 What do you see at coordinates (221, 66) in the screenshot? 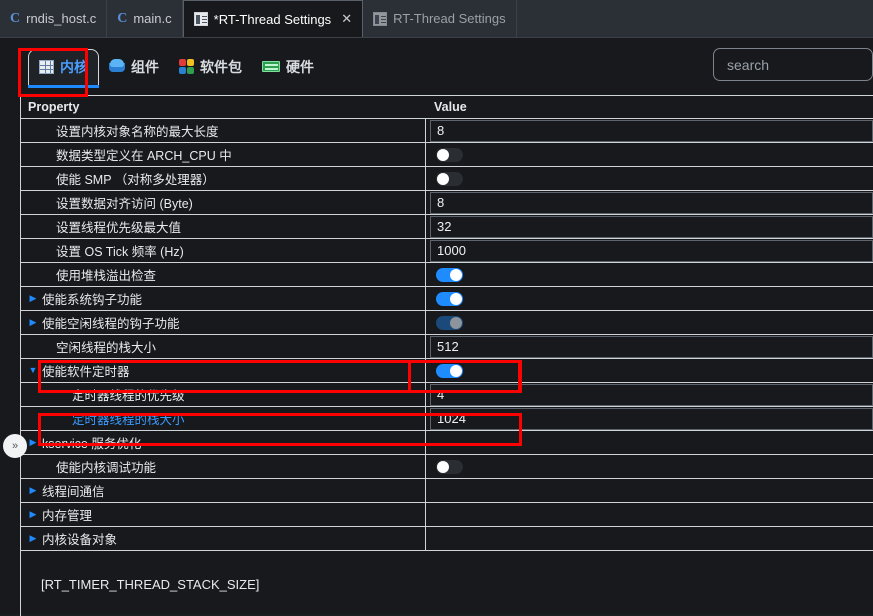
I see `toolbar-tab-label: 软件包` at bounding box center [221, 66].